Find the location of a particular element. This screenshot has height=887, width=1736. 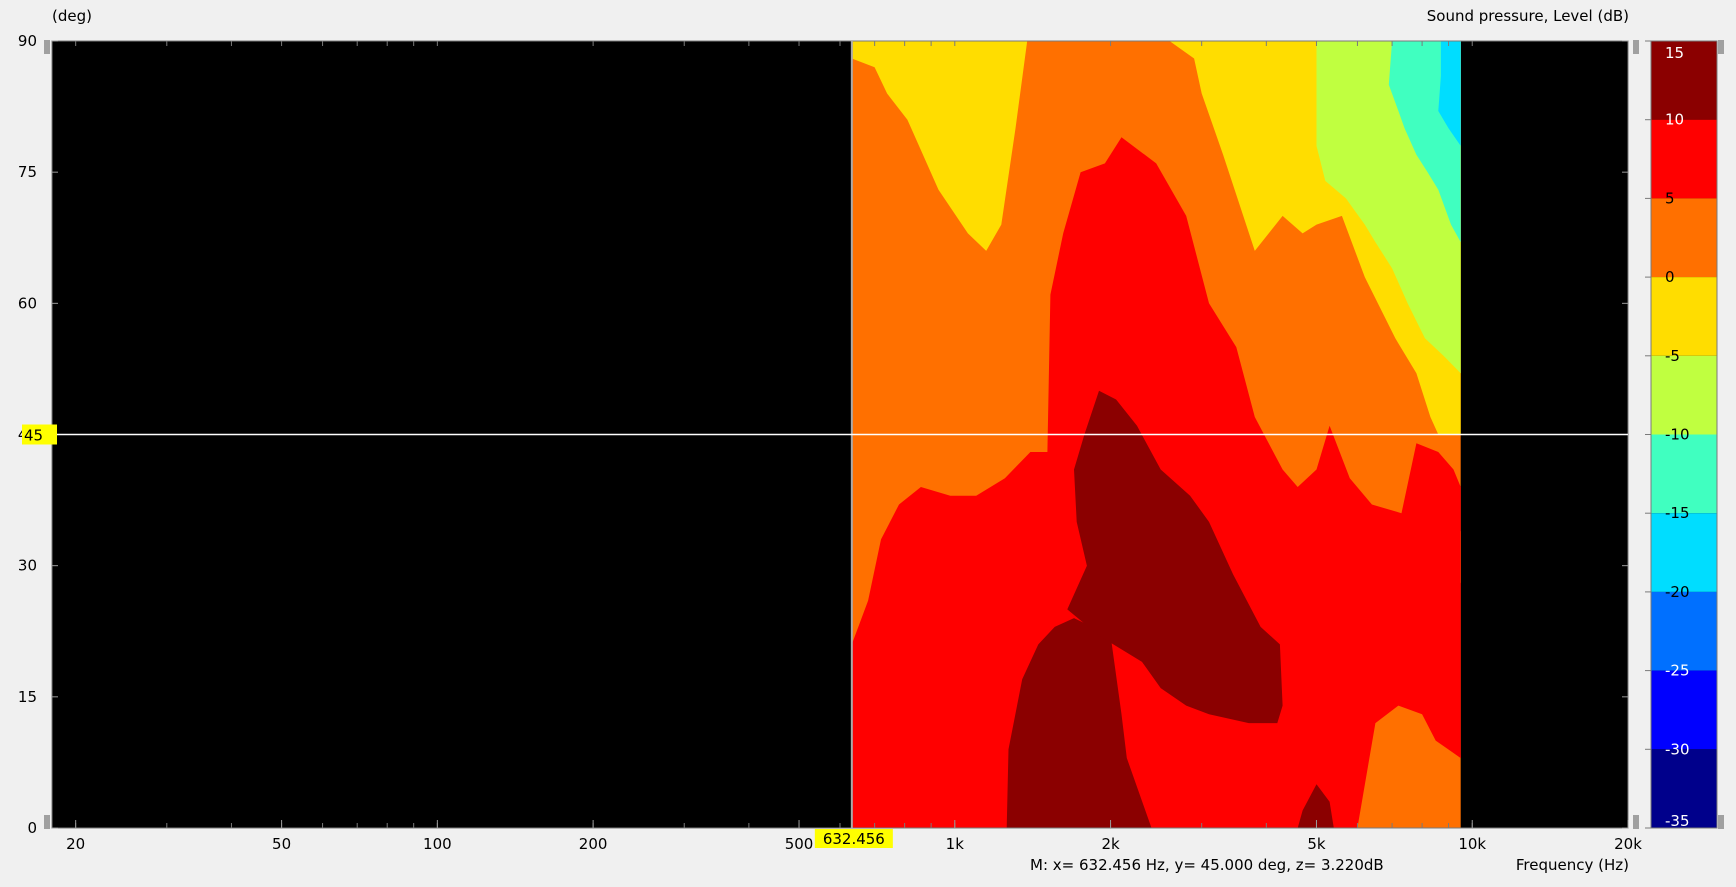

y-tick-label-15: 15 is located at coordinates (27, 697).